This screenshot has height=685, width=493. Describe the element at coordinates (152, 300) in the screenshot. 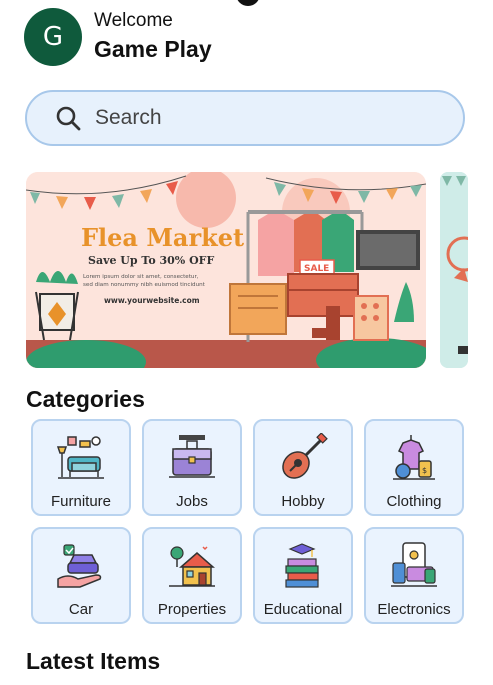

I see `banner-website: www.yourwebsite.com` at that location.